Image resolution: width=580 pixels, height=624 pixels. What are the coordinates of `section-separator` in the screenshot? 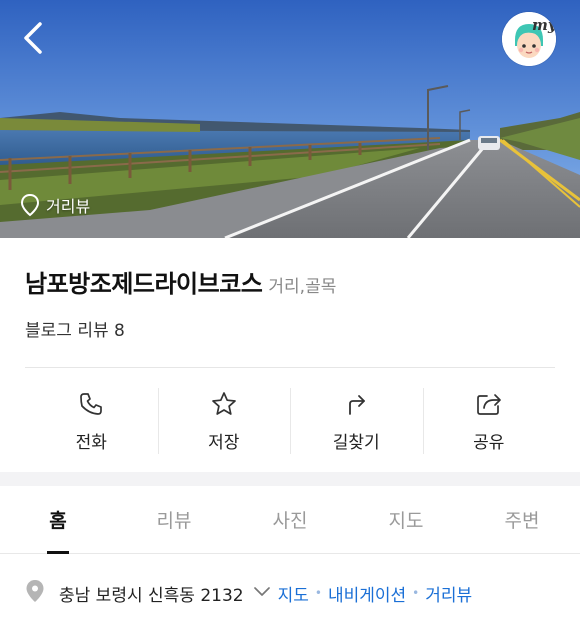 It's located at (290, 479).